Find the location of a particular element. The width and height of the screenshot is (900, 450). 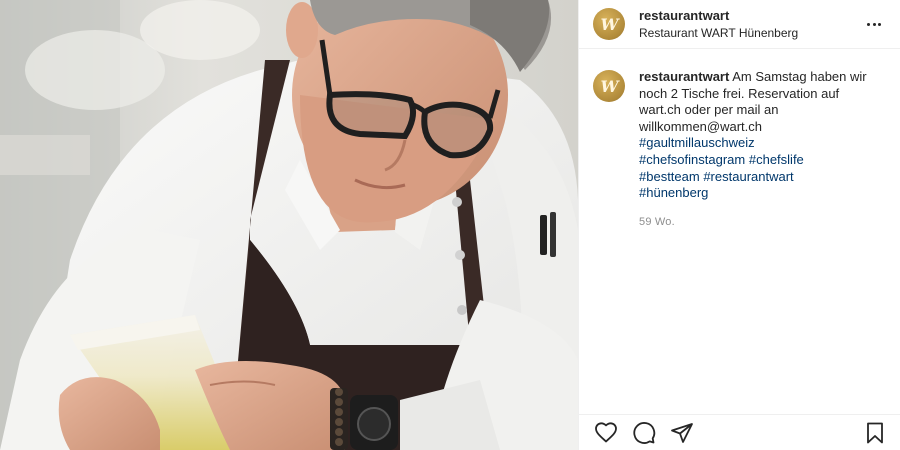

share-icon is located at coordinates (682, 433).